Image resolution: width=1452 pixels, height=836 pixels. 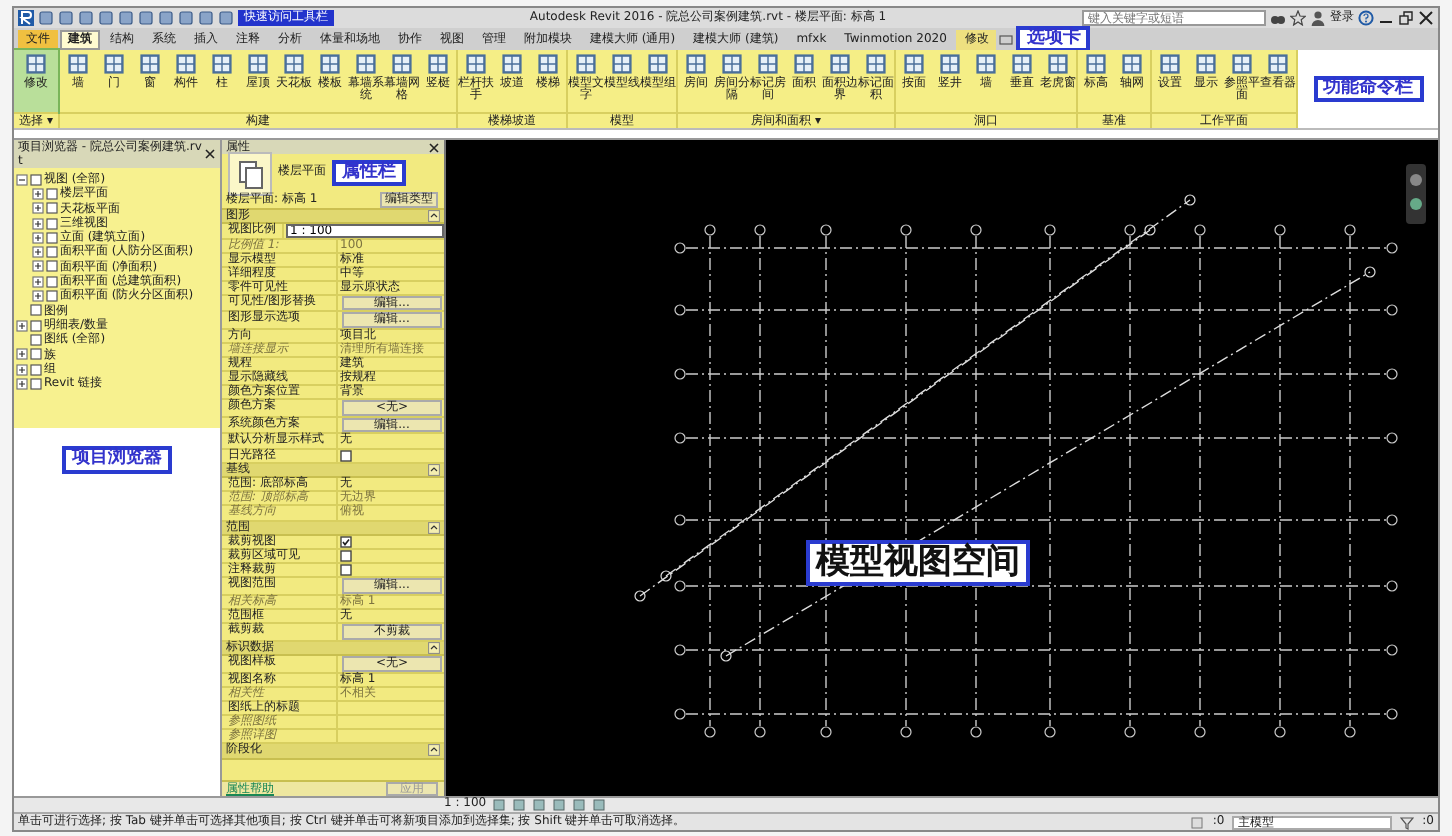 I want to click on panel-toggle-icon, so click(x=1006, y=39).